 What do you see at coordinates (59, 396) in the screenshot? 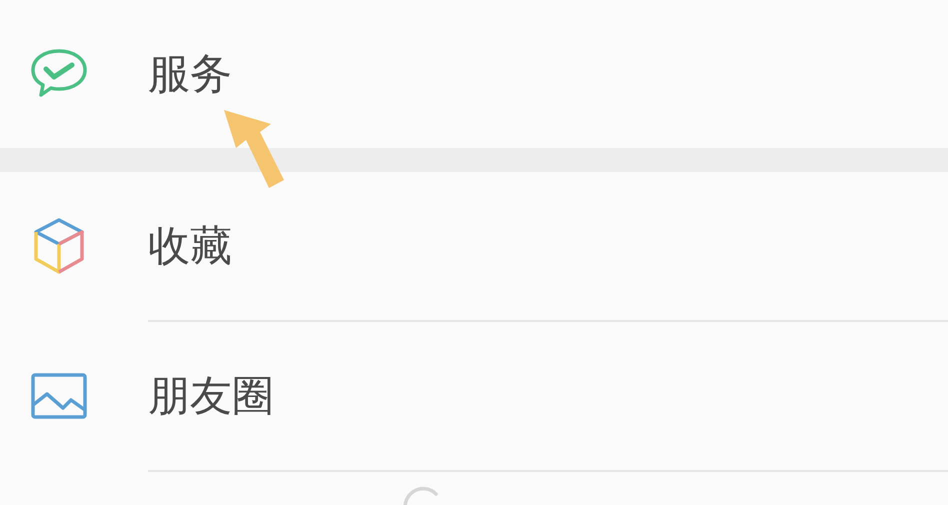
I see `landscape-image-icon` at bounding box center [59, 396].